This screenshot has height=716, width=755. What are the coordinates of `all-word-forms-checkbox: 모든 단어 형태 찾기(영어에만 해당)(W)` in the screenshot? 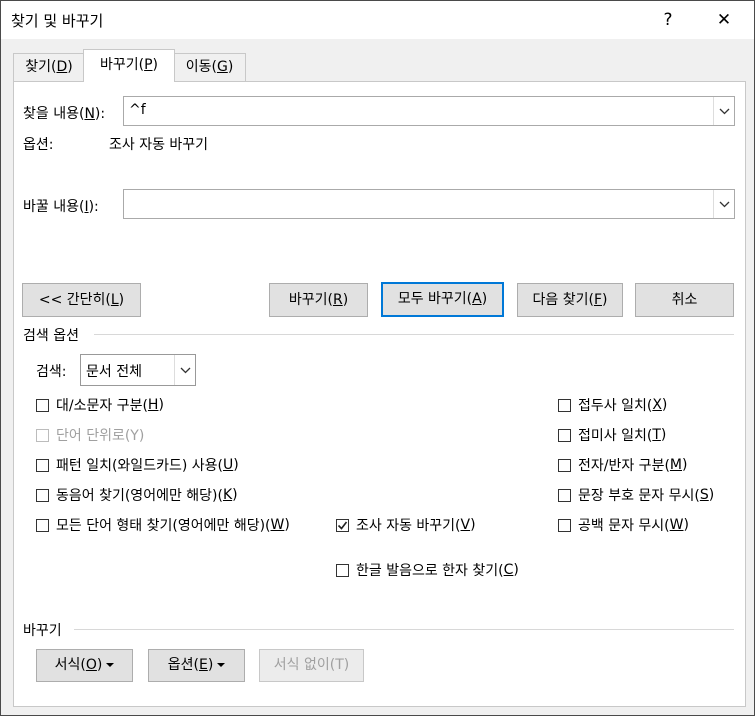 It's located at (163, 525).